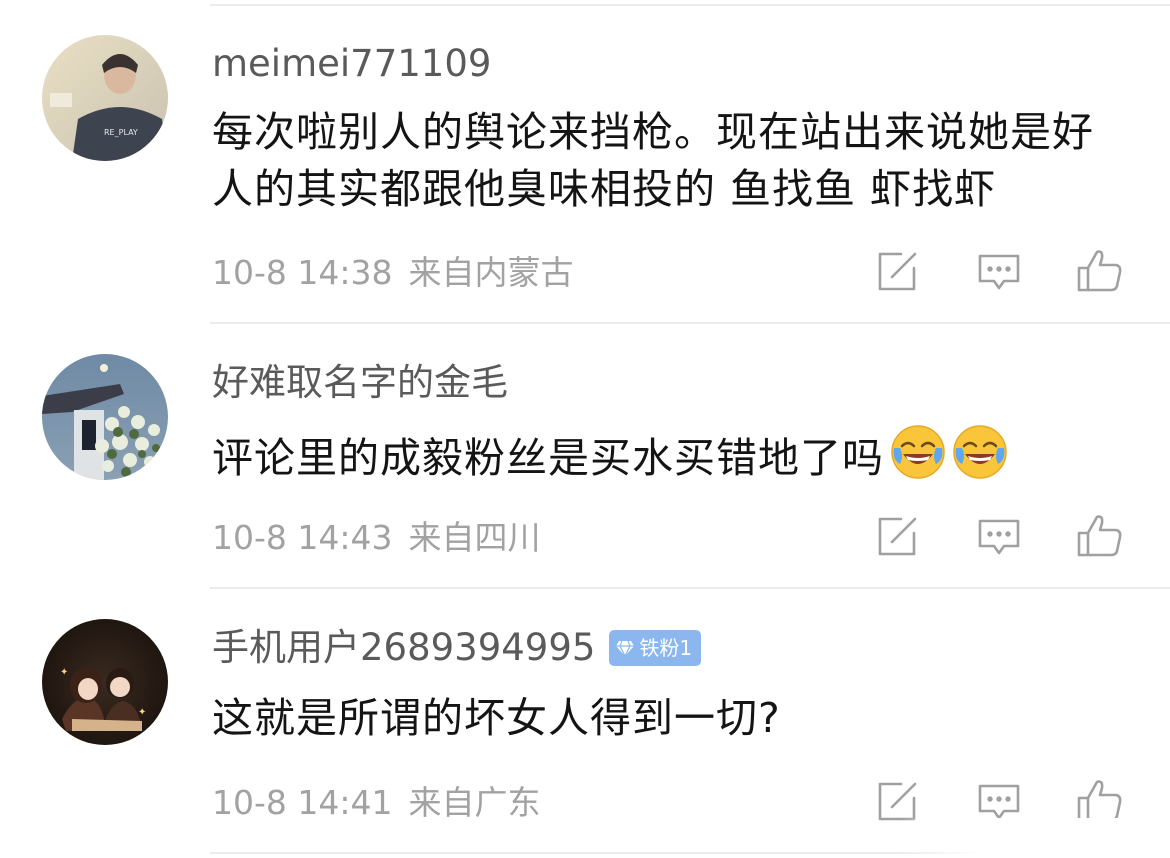 Image resolution: width=1170 pixels, height=858 pixels. I want to click on comment-meta: 10-8 14:41 来自广东, so click(376, 803).